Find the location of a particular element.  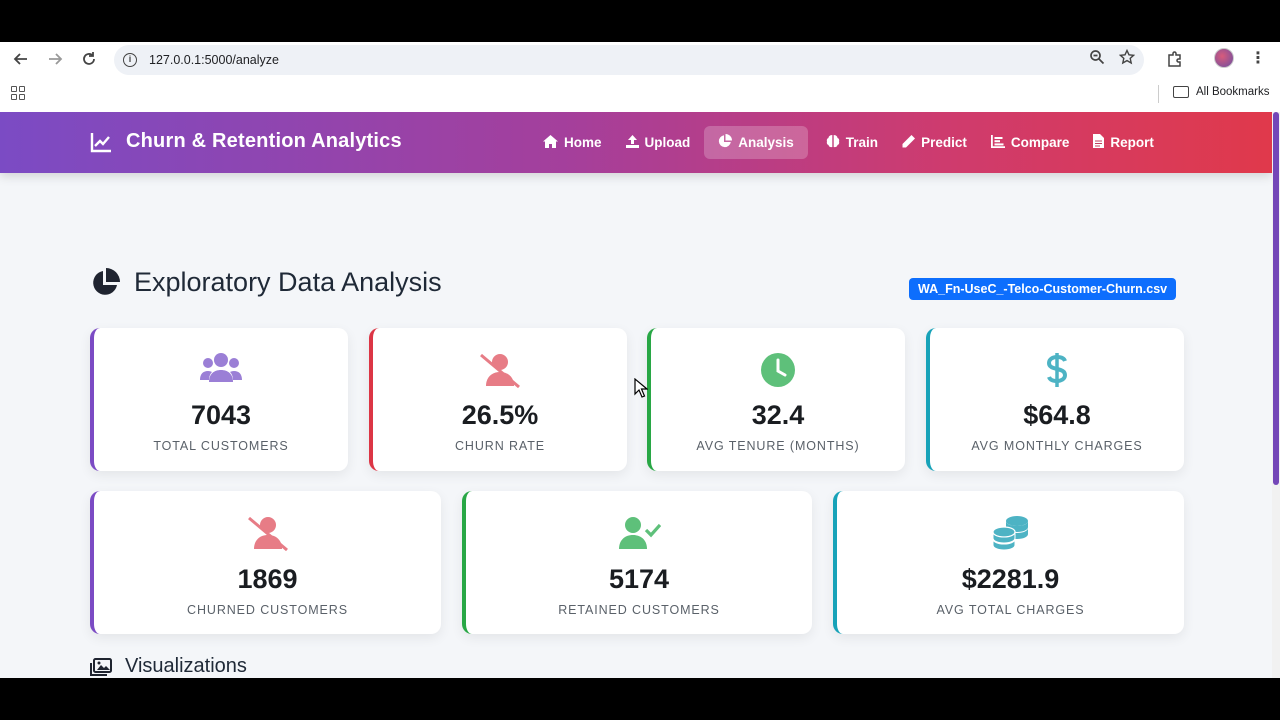

nav-train: Train is located at coordinates (852, 142).